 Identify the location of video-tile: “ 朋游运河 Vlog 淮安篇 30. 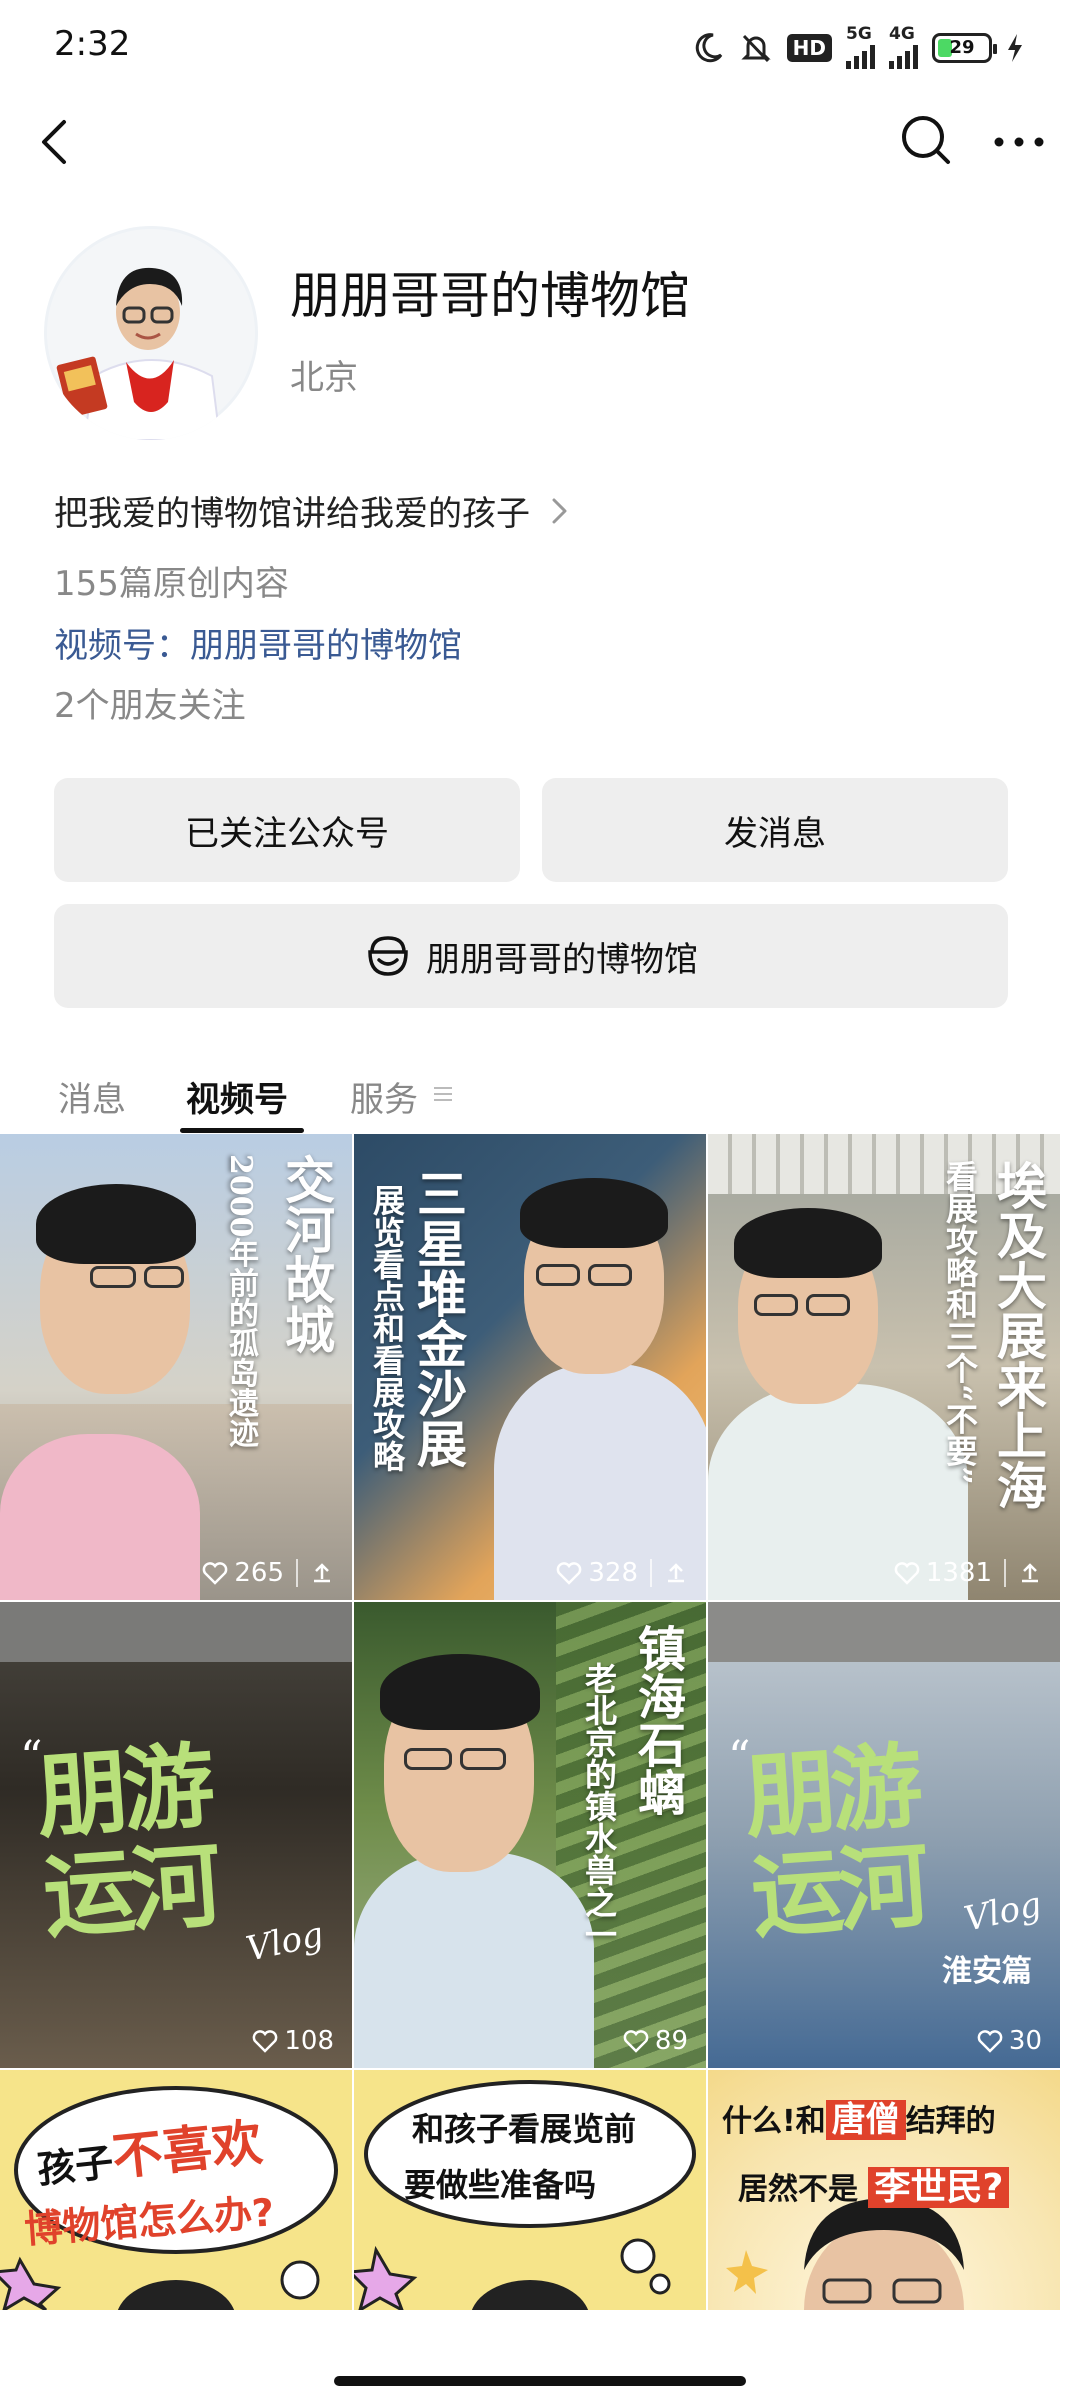
(884, 1835).